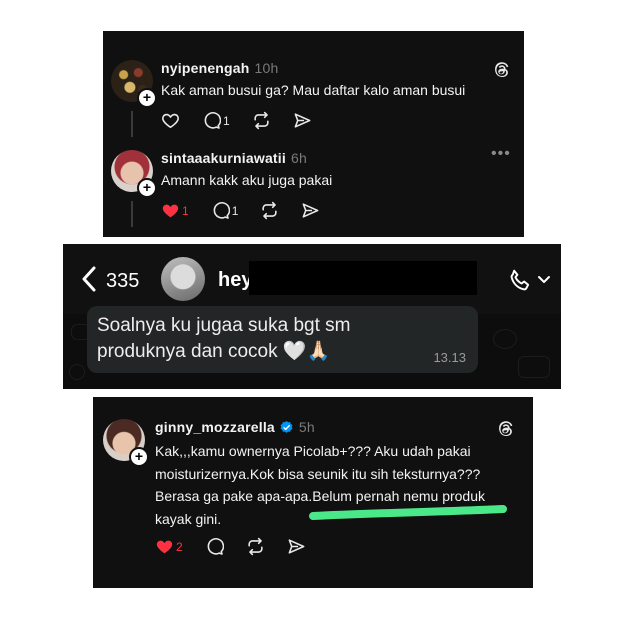 Image resolution: width=640 pixels, height=640 pixels. Describe the element at coordinates (215, 427) in the screenshot. I see `username-text-3: ginny_mozzarella` at that location.